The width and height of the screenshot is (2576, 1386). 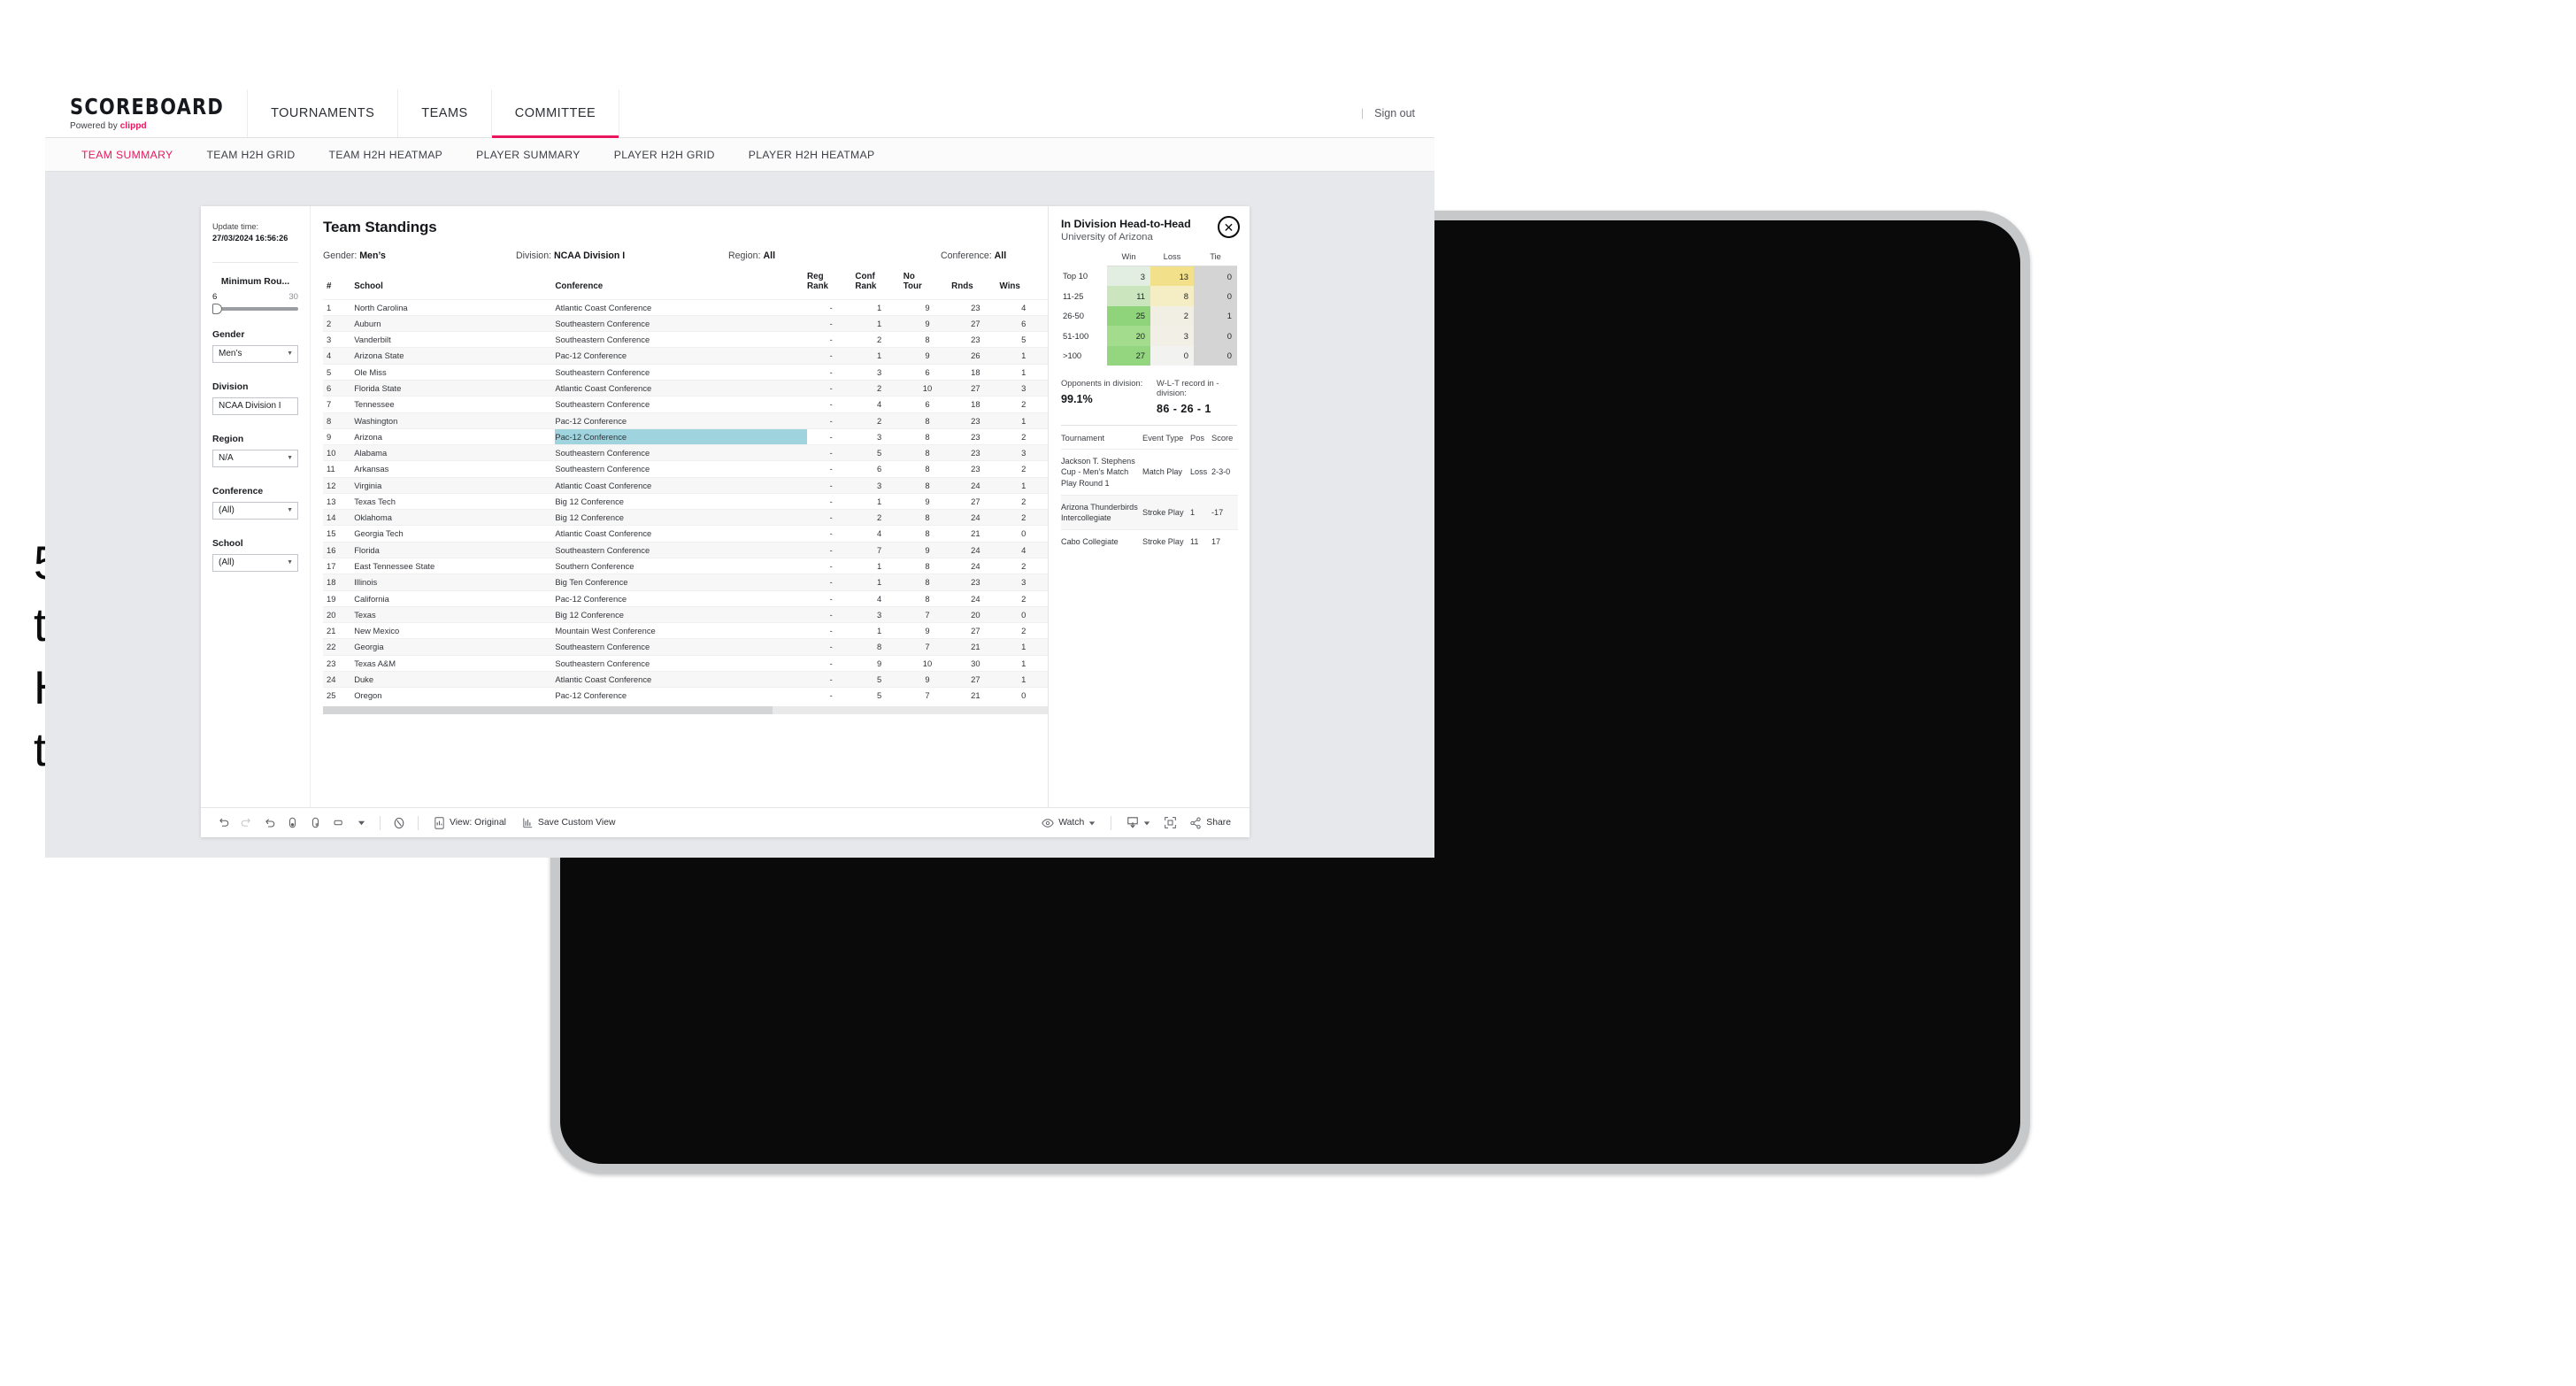 I want to click on cell-wins: 4, so click(x=1023, y=549).